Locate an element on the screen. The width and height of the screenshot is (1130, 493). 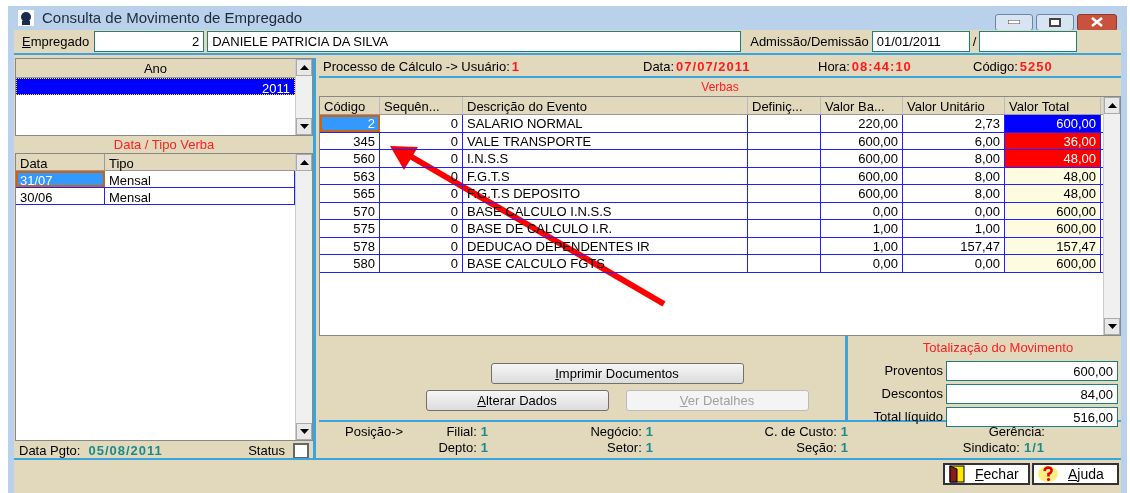
column-header: Tipo is located at coordinates (200, 162).